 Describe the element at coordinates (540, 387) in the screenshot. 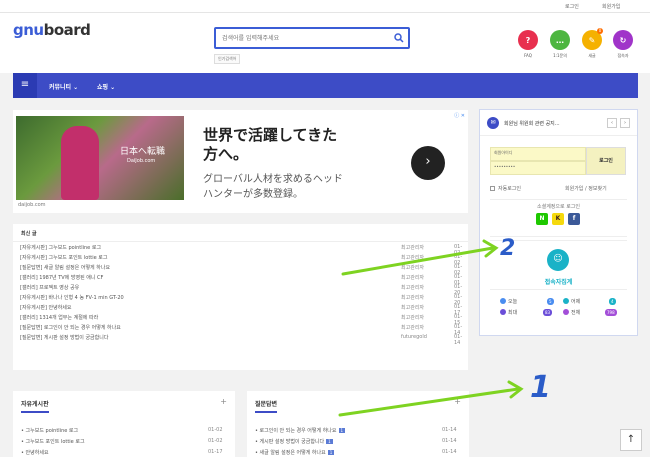

I see `annotation-number-one: 1` at that location.